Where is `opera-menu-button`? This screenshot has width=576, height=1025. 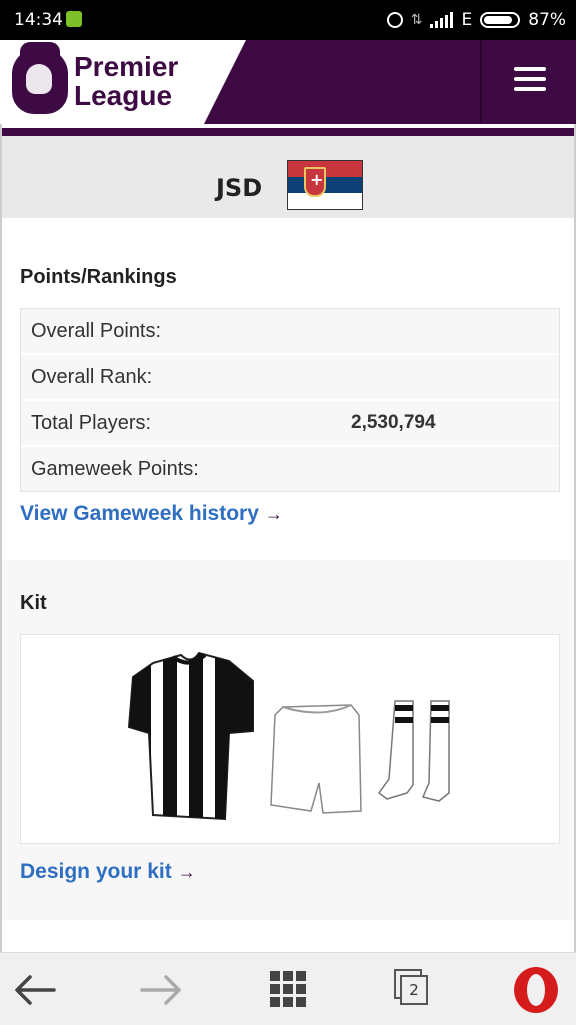
opera-menu-button is located at coordinates (538, 990).